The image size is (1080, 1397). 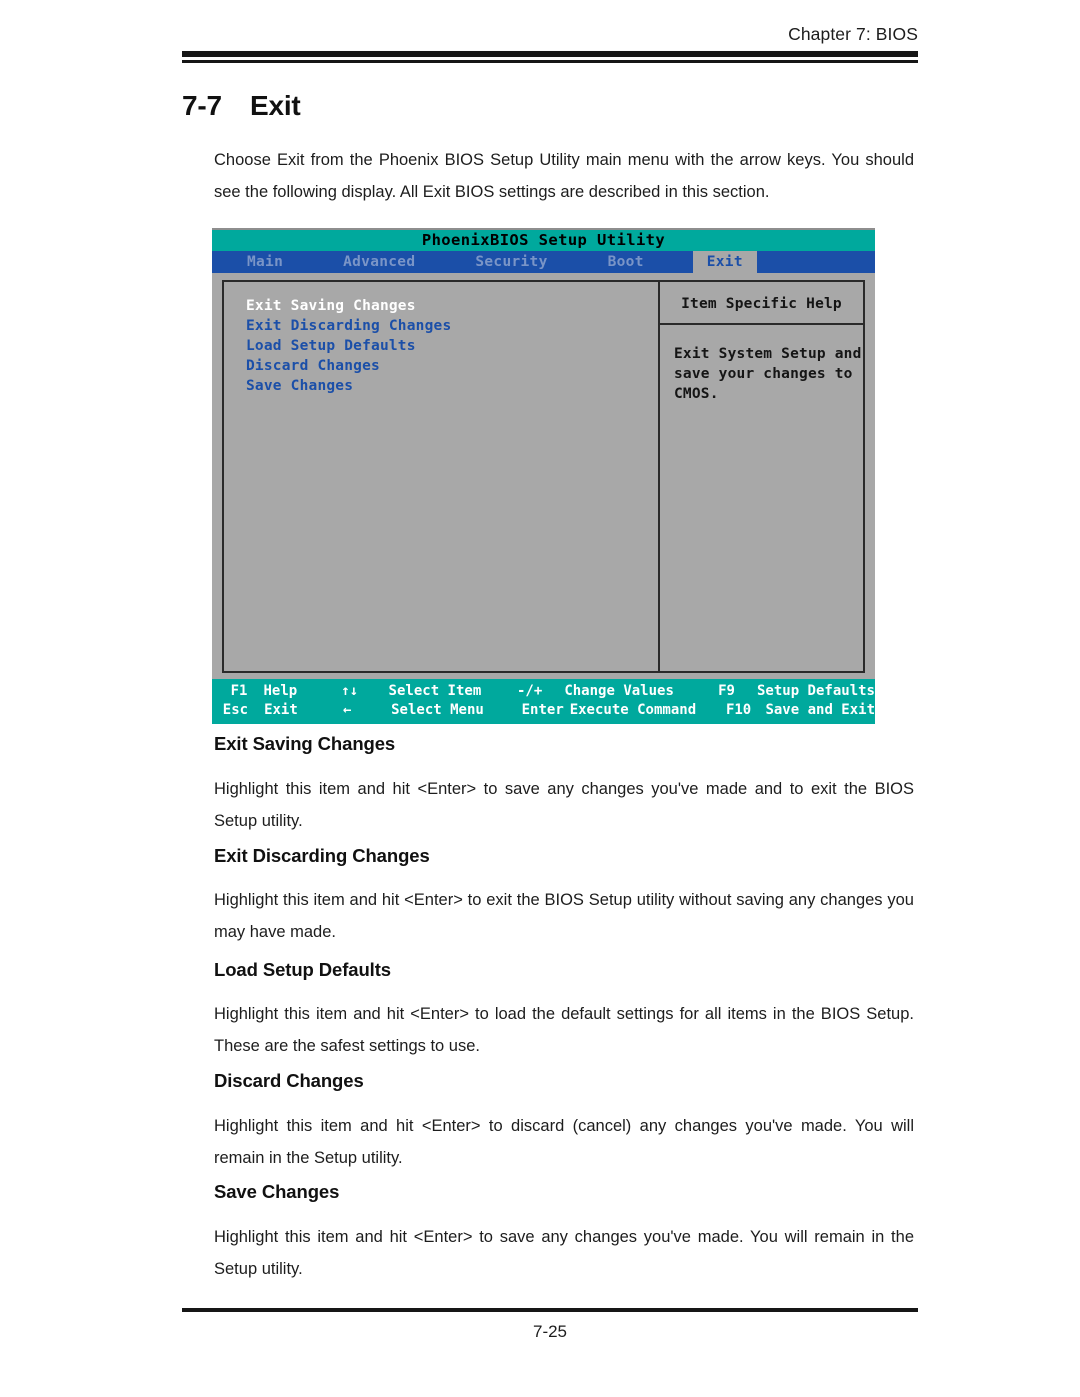 I want to click on bios-menu-exit: Exit, so click(x=724, y=262).